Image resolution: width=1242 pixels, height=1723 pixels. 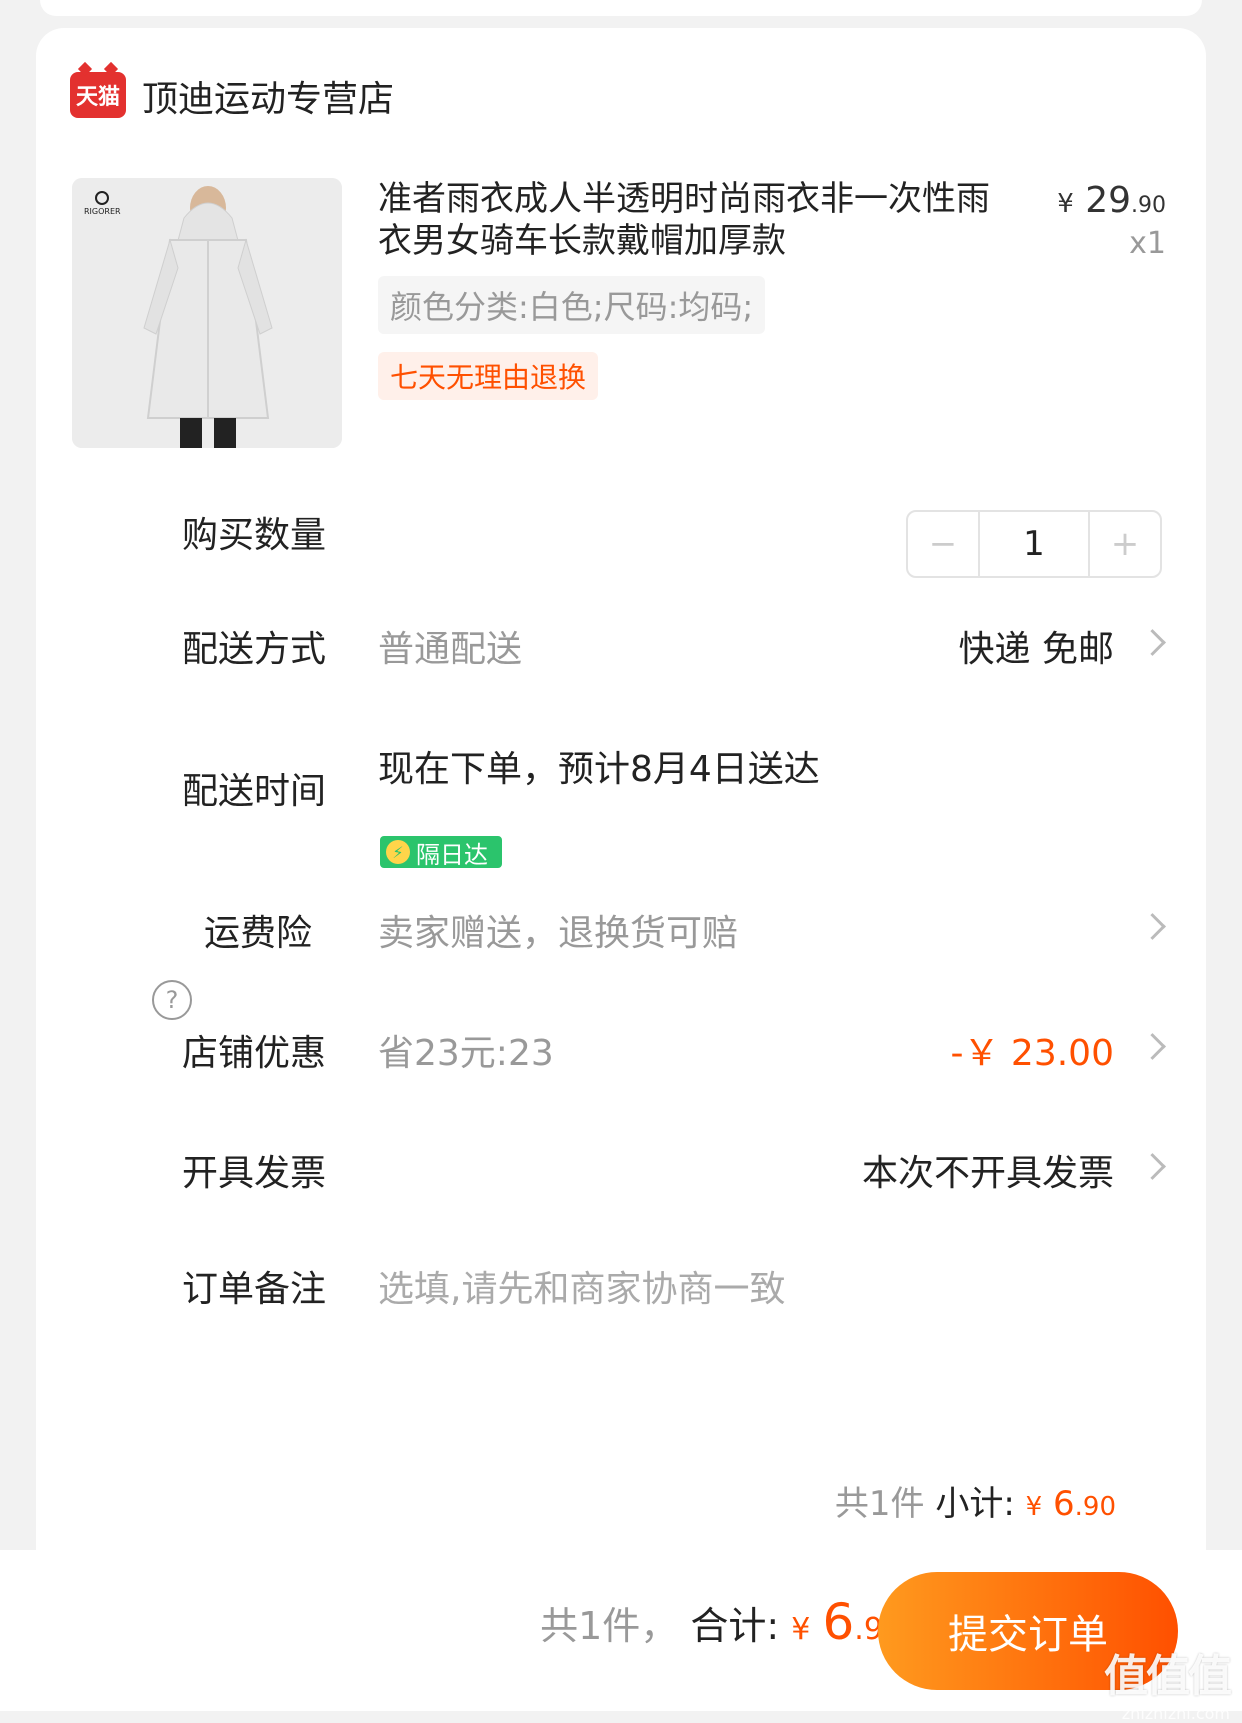 I want to click on remark-input: 选填,请先和商家协商一致, so click(x=581, y=1286).